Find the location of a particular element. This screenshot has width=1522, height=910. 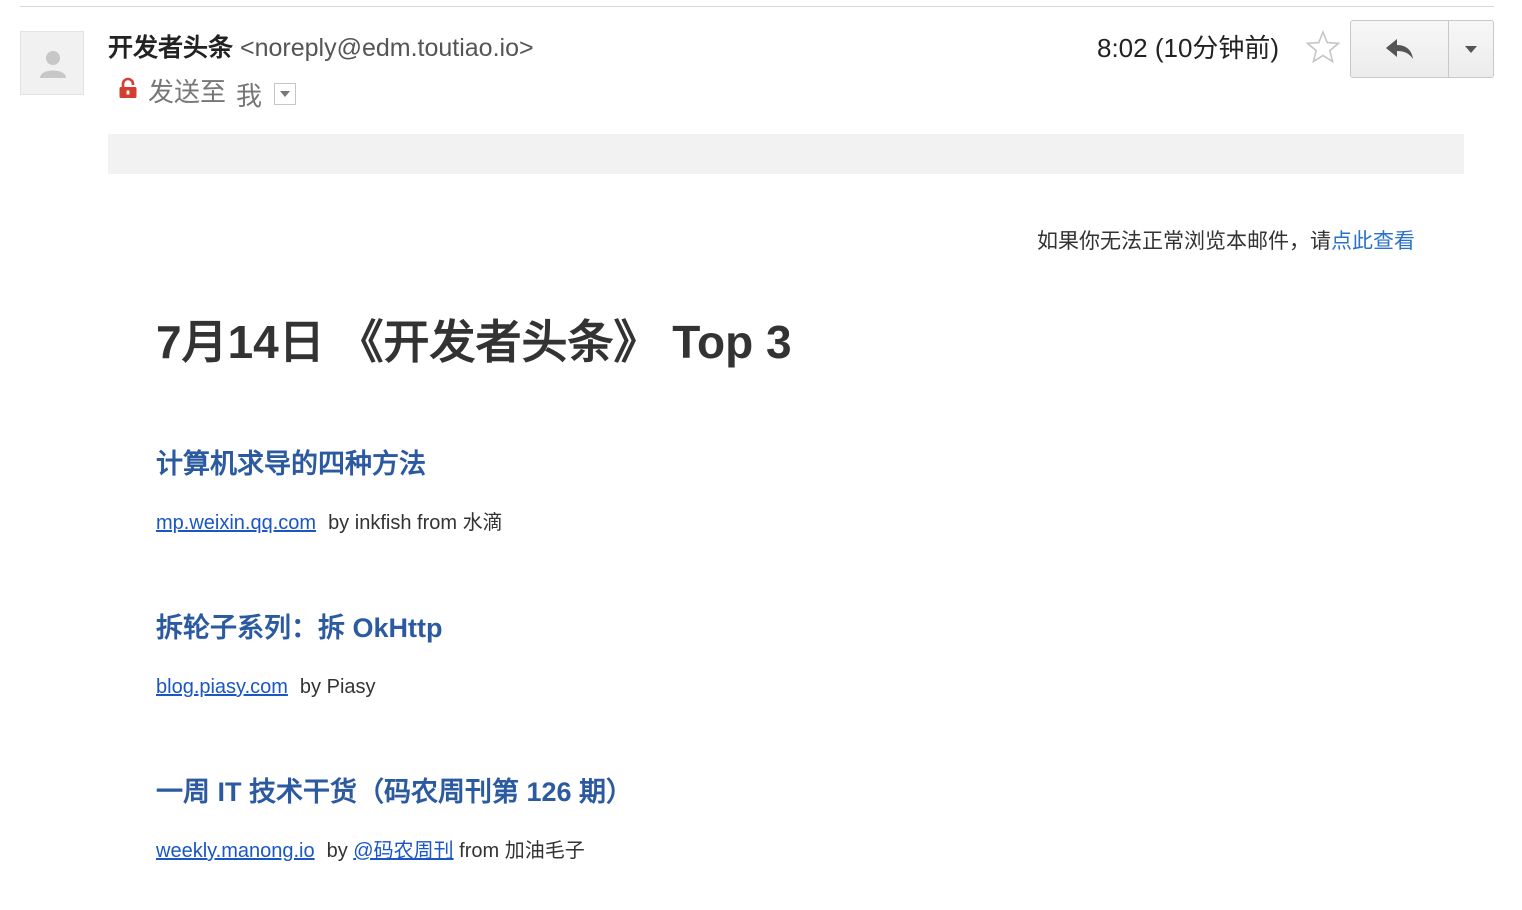

view-online-link: 点此查看 is located at coordinates (1373, 241).